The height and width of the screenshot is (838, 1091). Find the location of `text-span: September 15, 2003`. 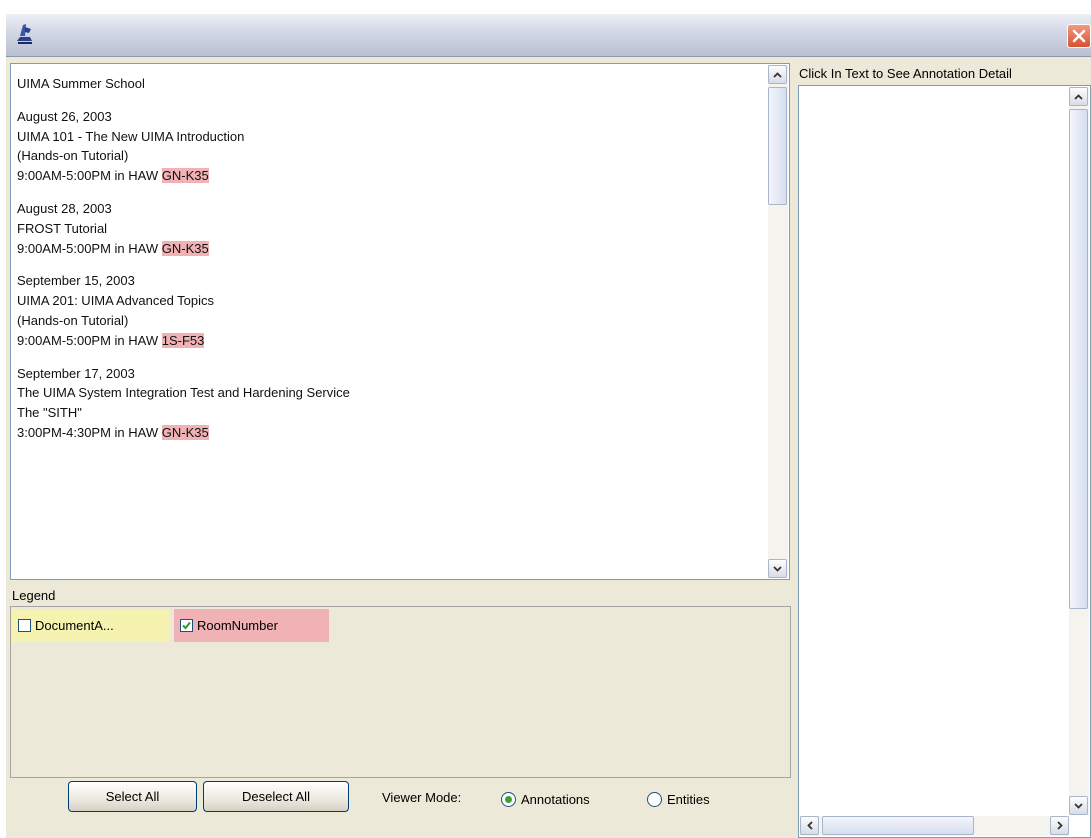

text-span: September 15, 2003 is located at coordinates (76, 280).